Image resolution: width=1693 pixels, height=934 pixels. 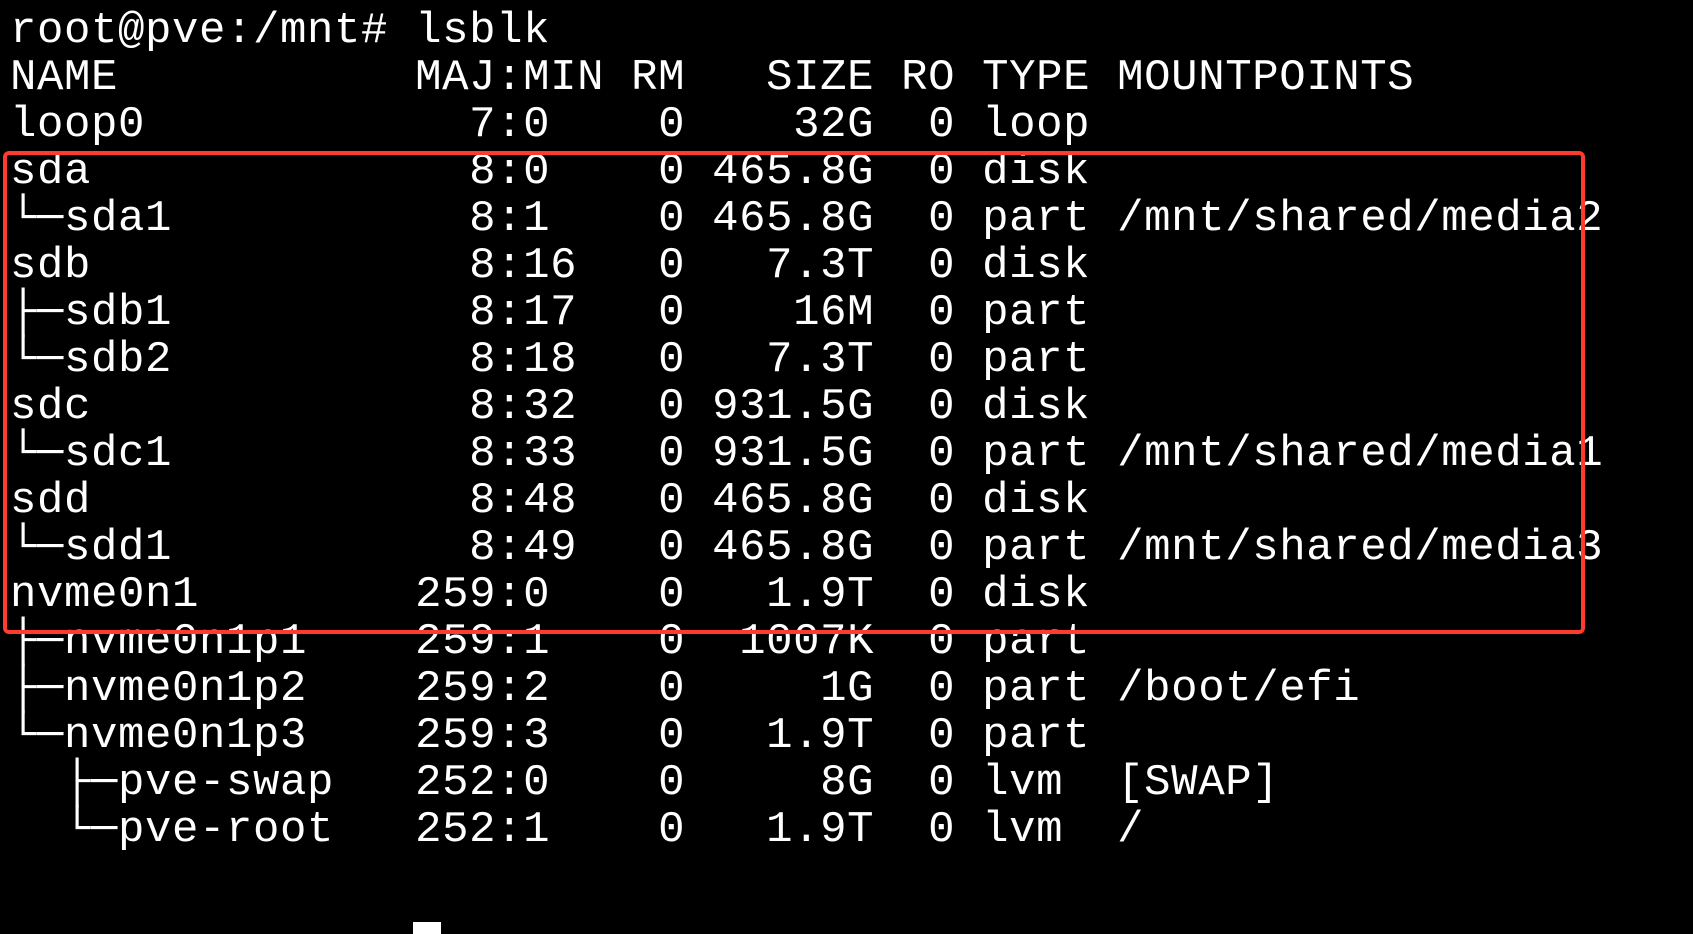 What do you see at coordinates (645, 783) in the screenshot?
I see `lsblk-row-pve-swap: ├─pve-swap 252:0 0 8G 0 lvm [SWAP]` at bounding box center [645, 783].